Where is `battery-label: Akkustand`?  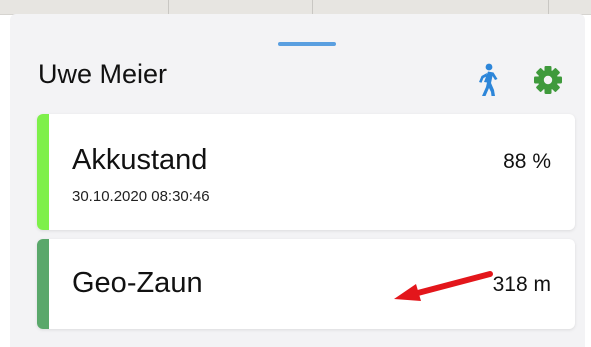
battery-label: Akkustand is located at coordinates (140, 160).